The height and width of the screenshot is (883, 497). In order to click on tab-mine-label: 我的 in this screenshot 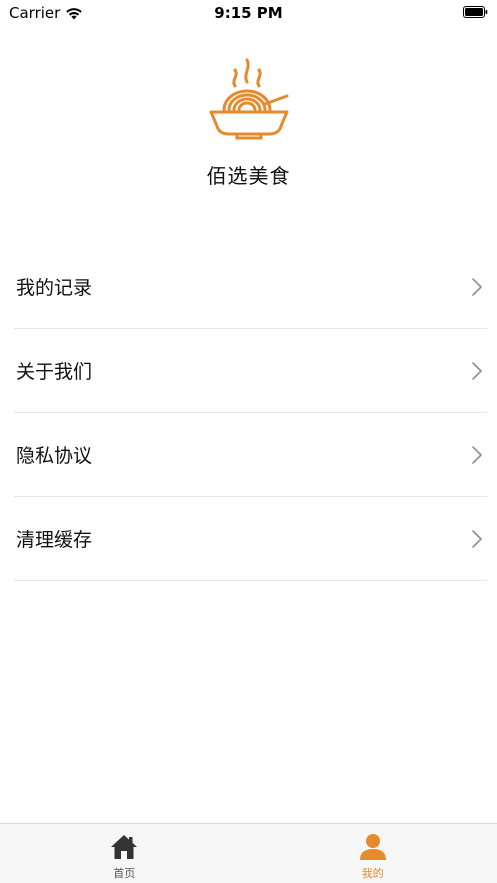, I will do `click(372, 873)`.